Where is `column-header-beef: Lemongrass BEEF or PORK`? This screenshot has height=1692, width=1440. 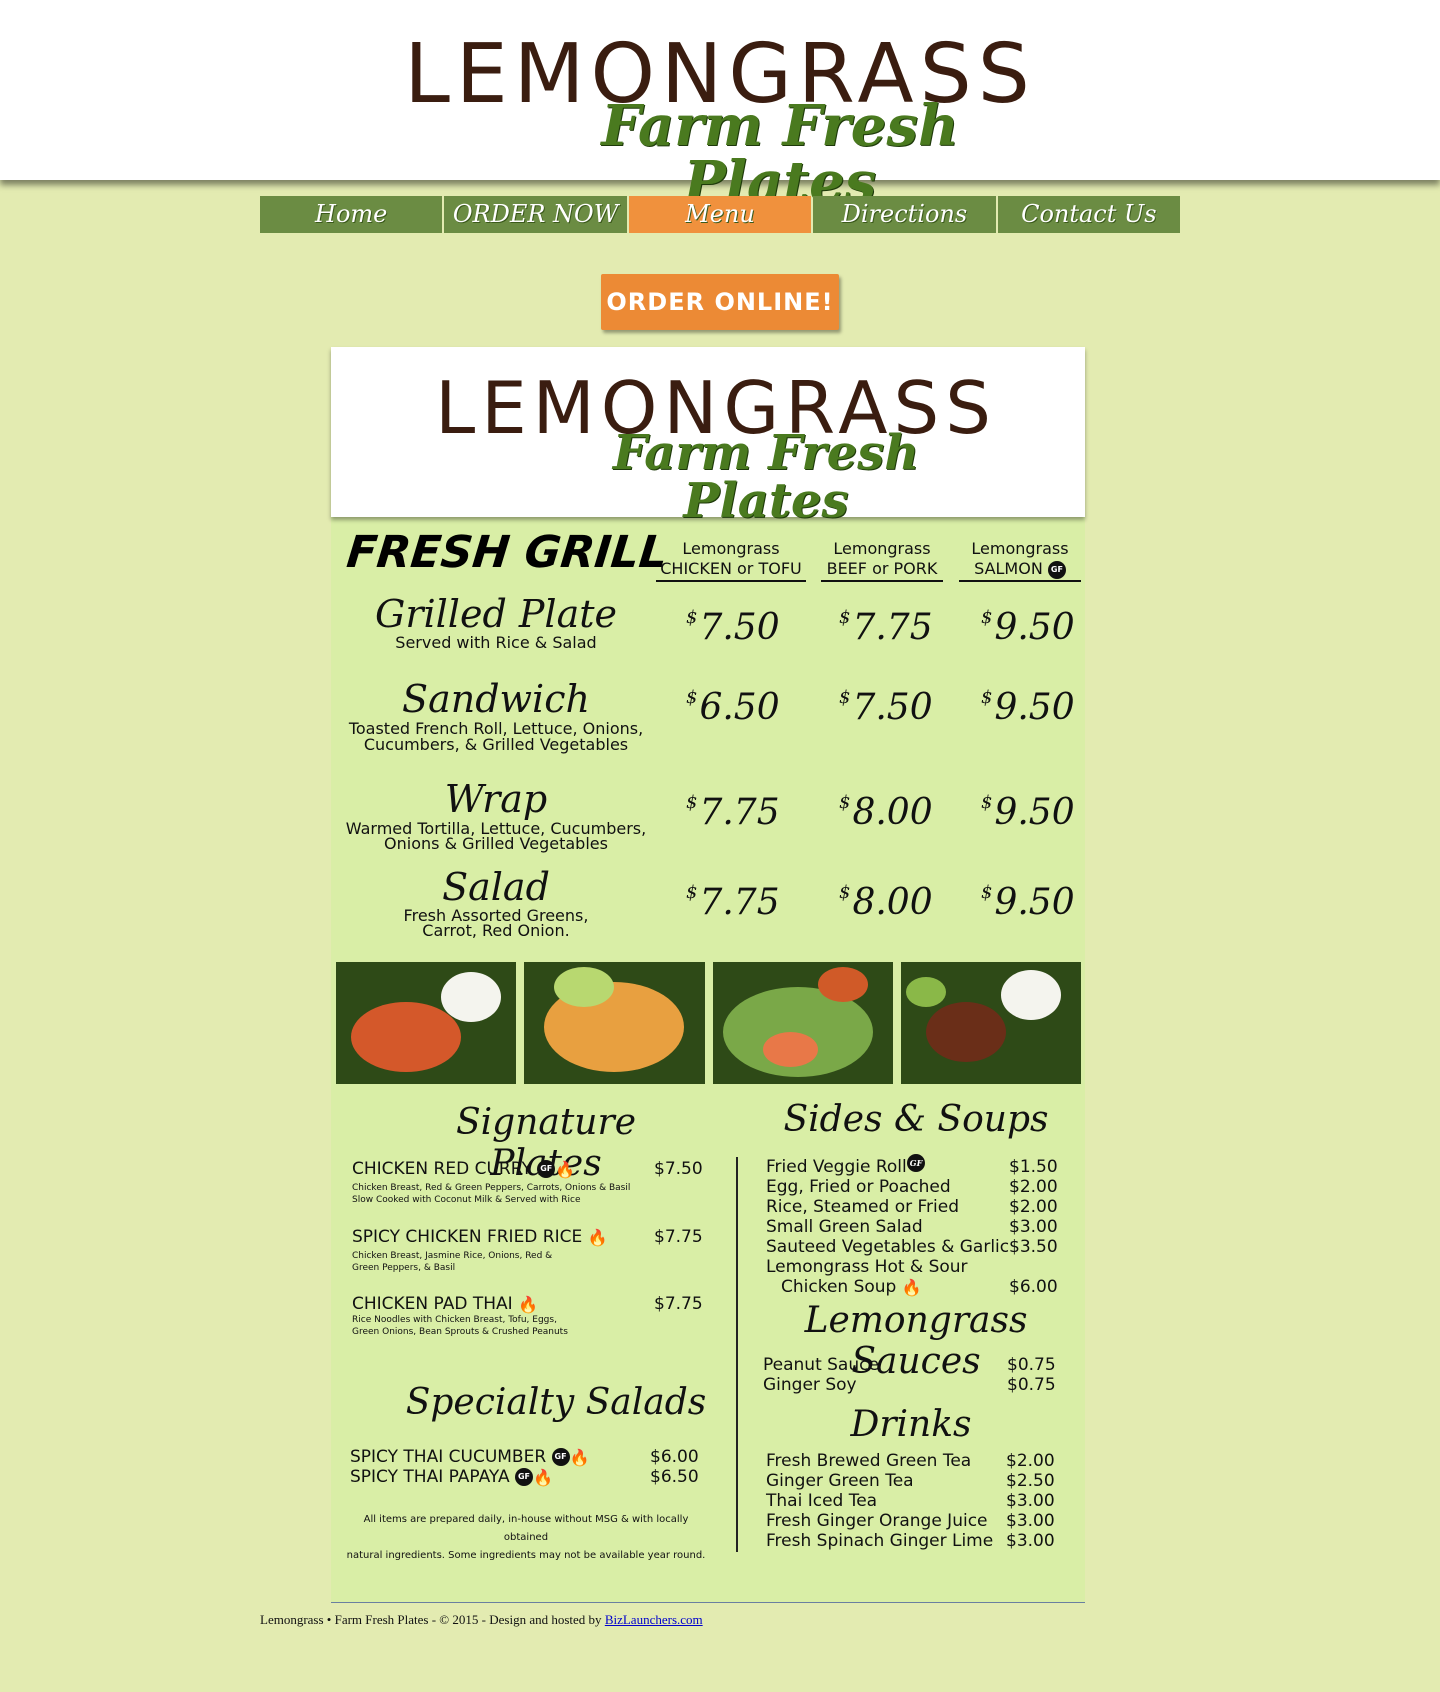
column-header-beef: Lemongrass BEEF or PORK is located at coordinates (882, 560).